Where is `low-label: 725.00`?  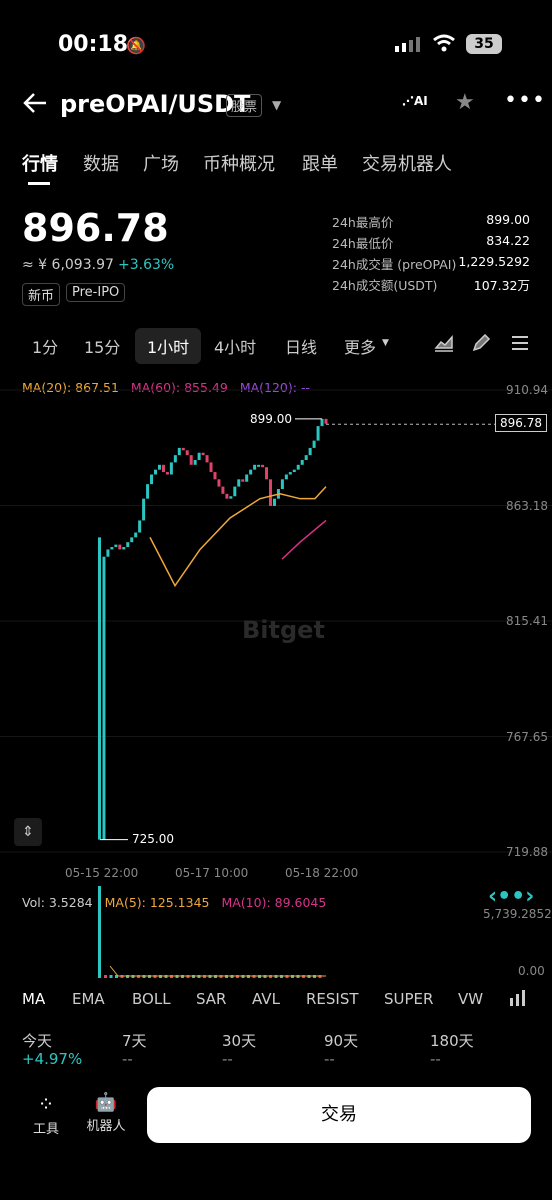
low-label: 725.00 is located at coordinates (153, 839).